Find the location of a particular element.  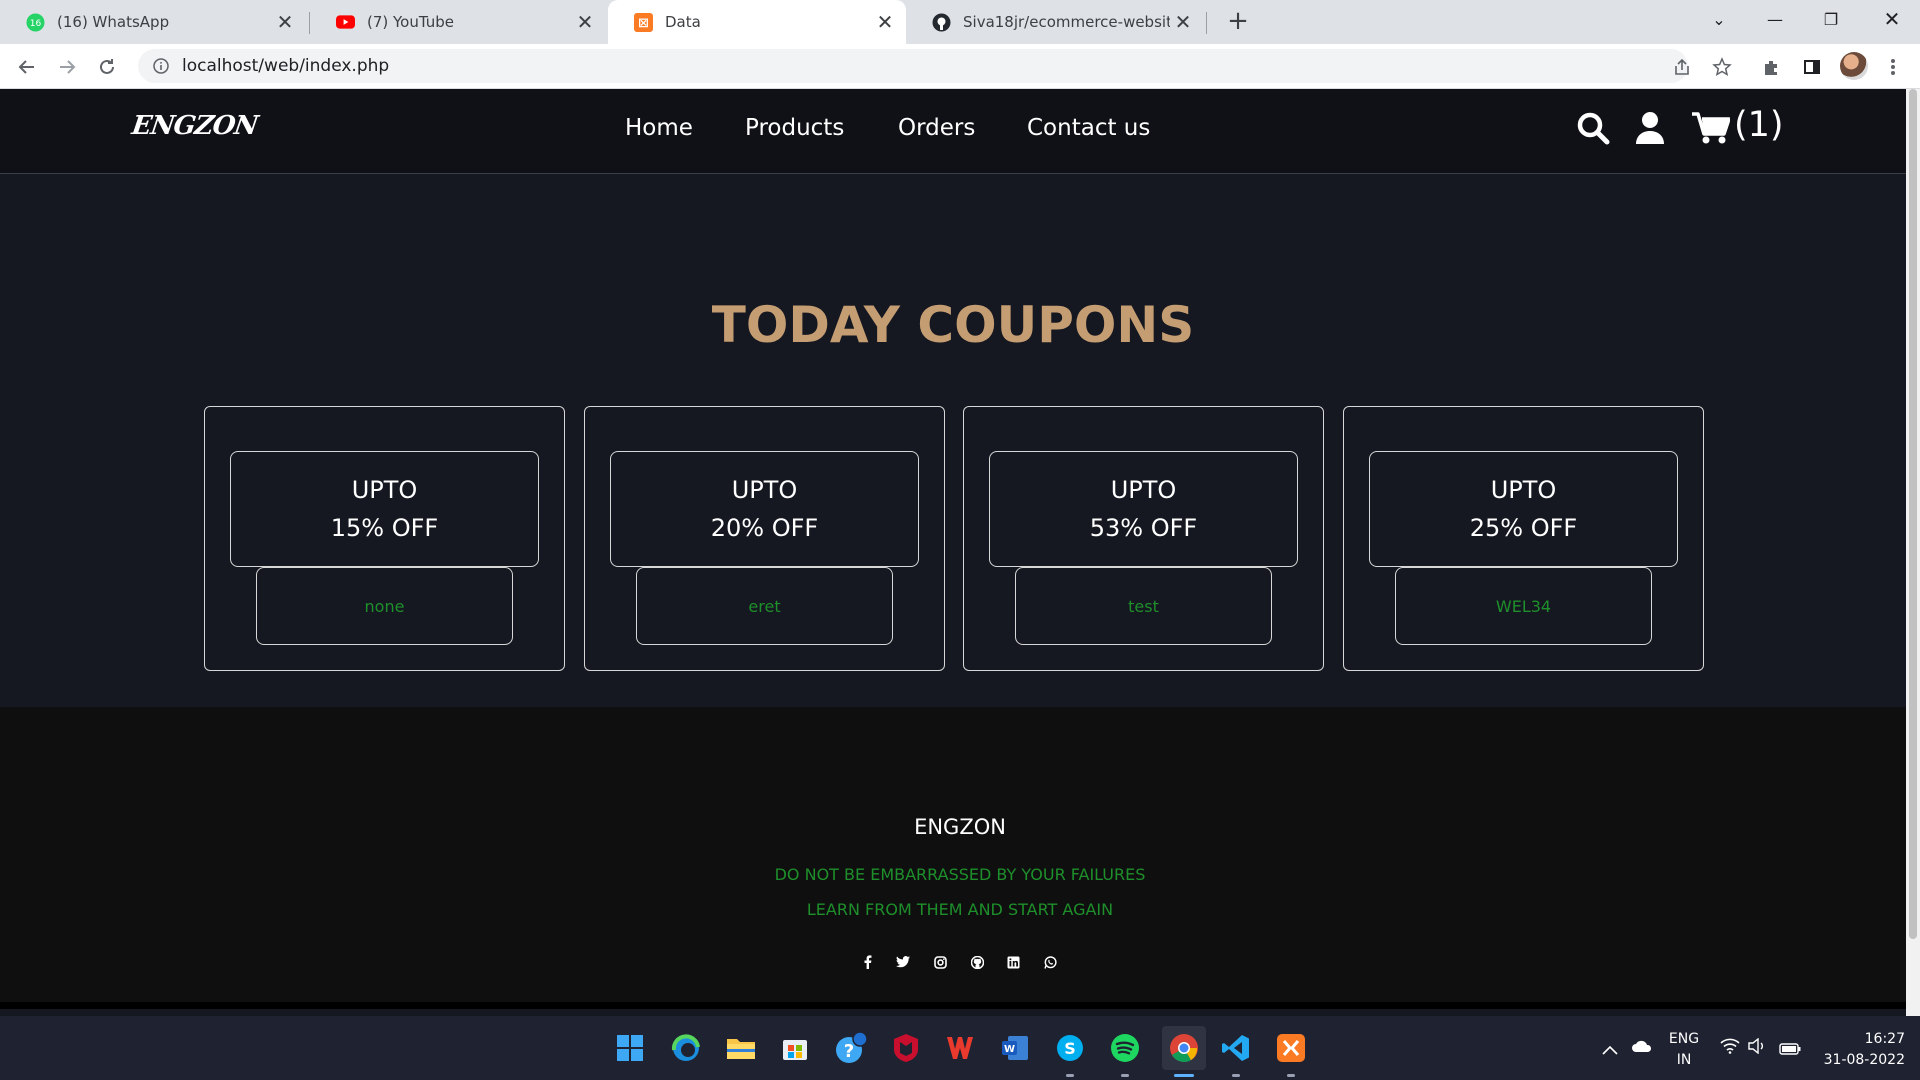

svg-text: 16 is located at coordinates (36, 24).